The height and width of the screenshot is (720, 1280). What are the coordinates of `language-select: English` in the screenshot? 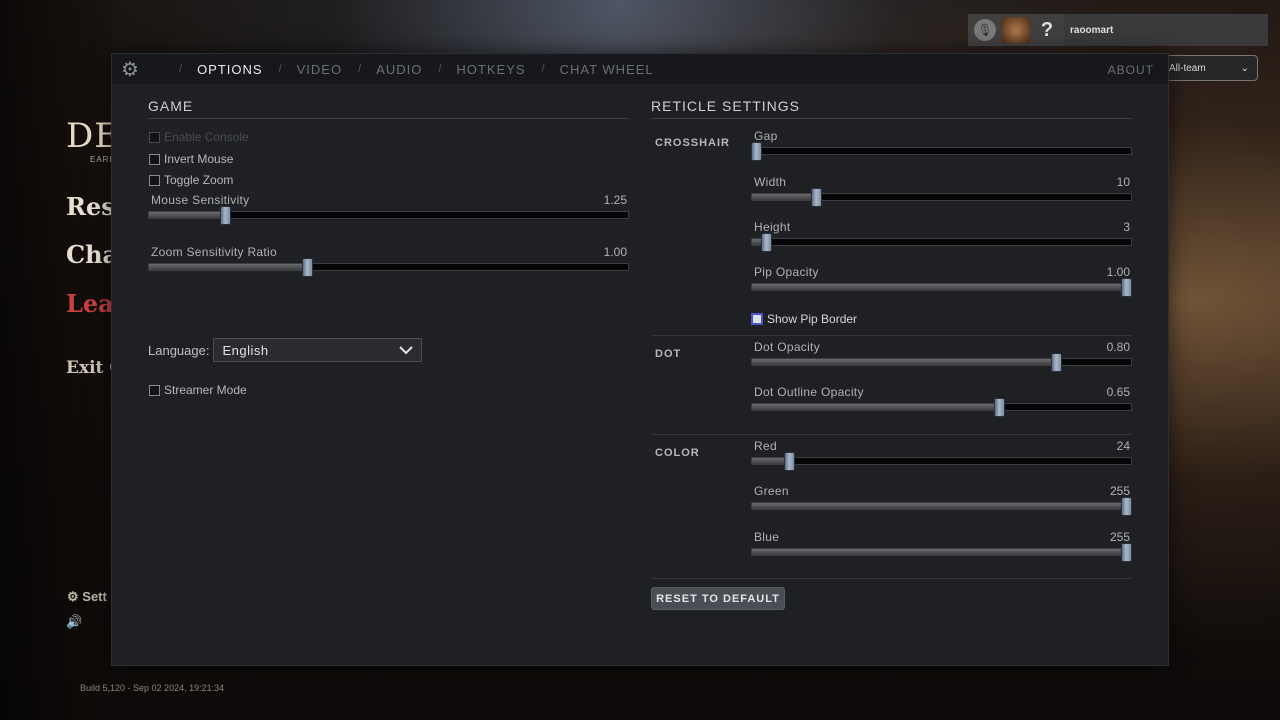 It's located at (318, 350).